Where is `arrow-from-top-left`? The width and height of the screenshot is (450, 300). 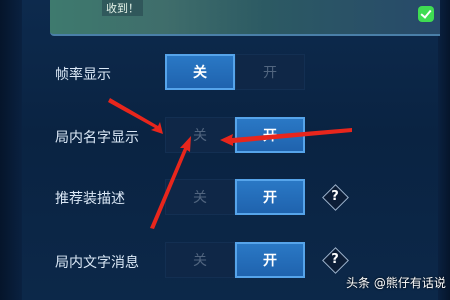 arrow-from-top-left is located at coordinates (135, 116).